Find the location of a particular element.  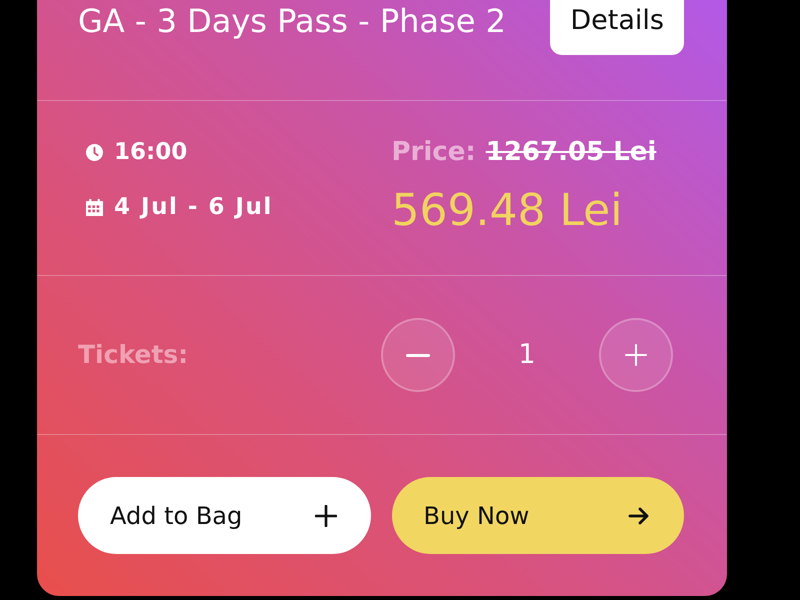

ticket-quantity: 1 is located at coordinates (527, 355).